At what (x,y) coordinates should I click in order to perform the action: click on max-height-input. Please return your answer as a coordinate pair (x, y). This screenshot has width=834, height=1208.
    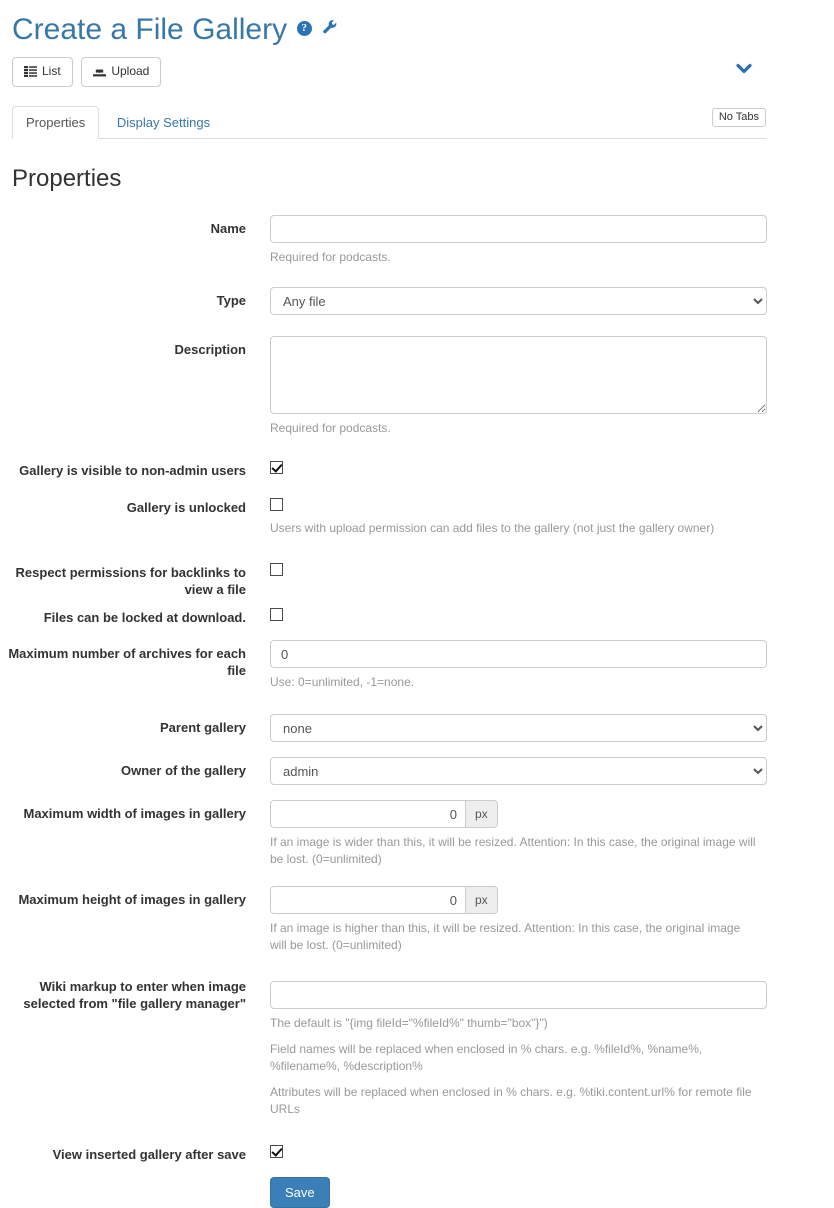
    Looking at the image, I should click on (368, 900).